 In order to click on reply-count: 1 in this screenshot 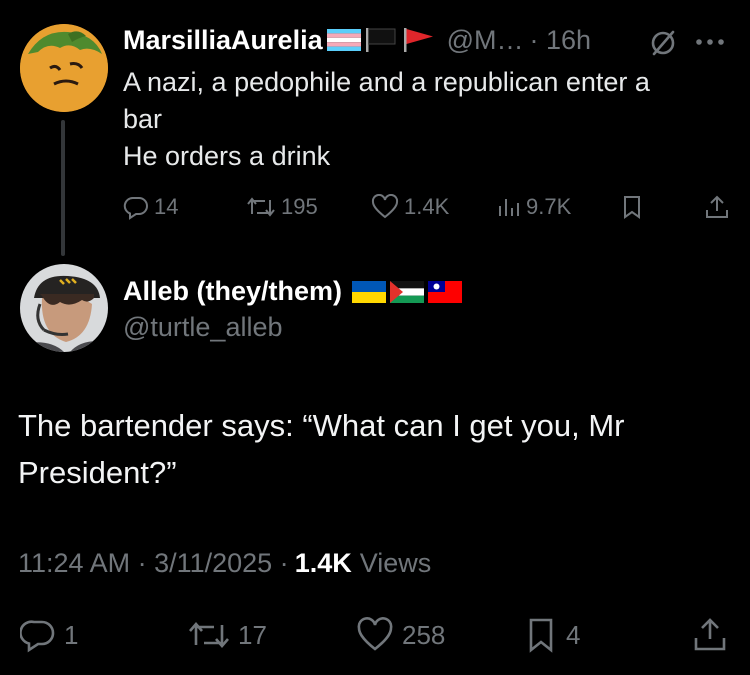, I will do `click(71, 634)`.